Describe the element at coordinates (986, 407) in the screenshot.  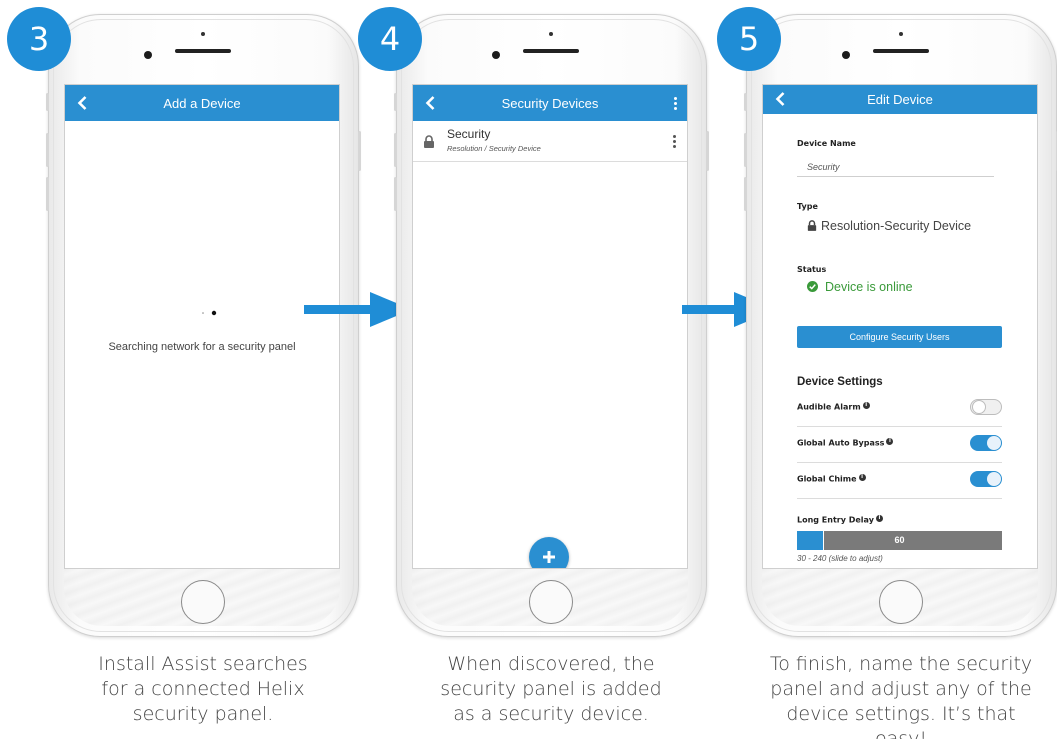
I see `audible-alarm-toggle` at that location.